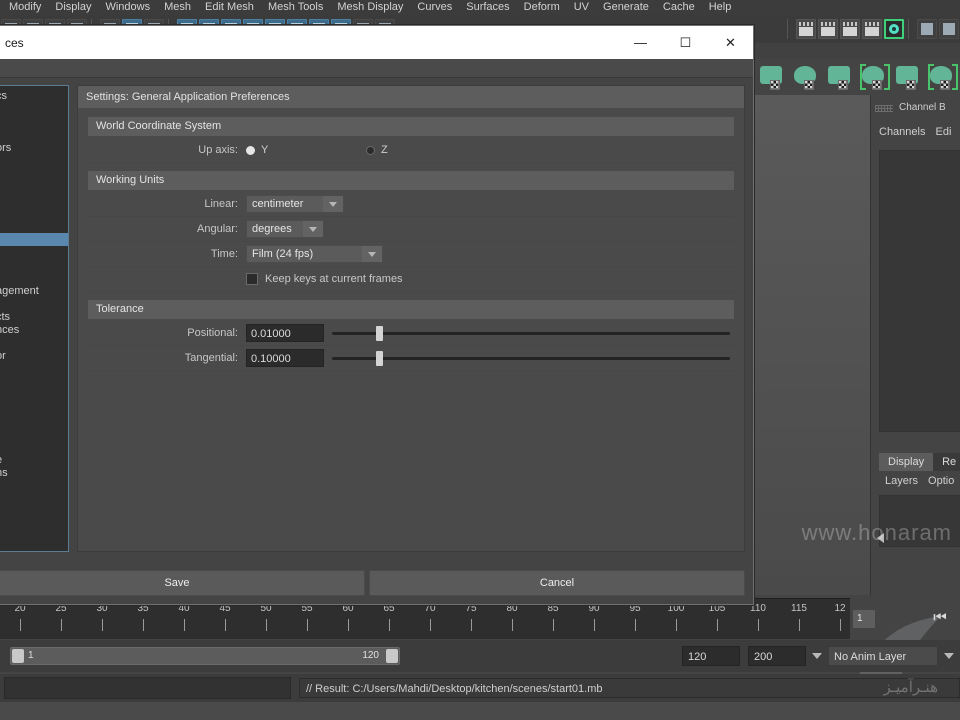 This screenshot has height=720, width=960. Describe the element at coordinates (875, 77) in the screenshot. I see `polygon-pipe-icon` at that location.